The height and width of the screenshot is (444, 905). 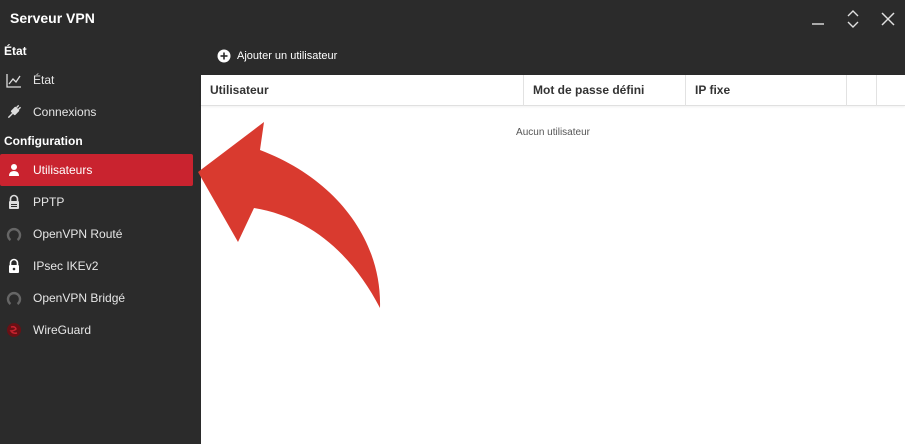 I want to click on window-title: Serveur VPN, so click(x=52, y=18).